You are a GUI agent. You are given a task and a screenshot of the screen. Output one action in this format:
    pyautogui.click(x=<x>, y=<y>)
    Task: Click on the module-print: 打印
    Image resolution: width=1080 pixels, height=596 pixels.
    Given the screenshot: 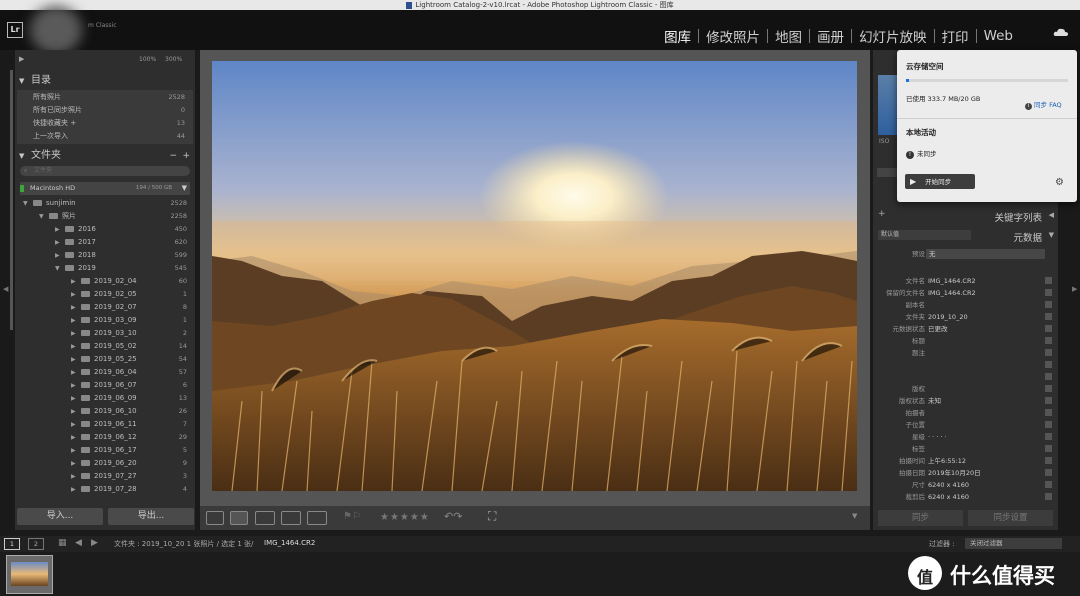 What is the action you would take?
    pyautogui.click(x=955, y=36)
    